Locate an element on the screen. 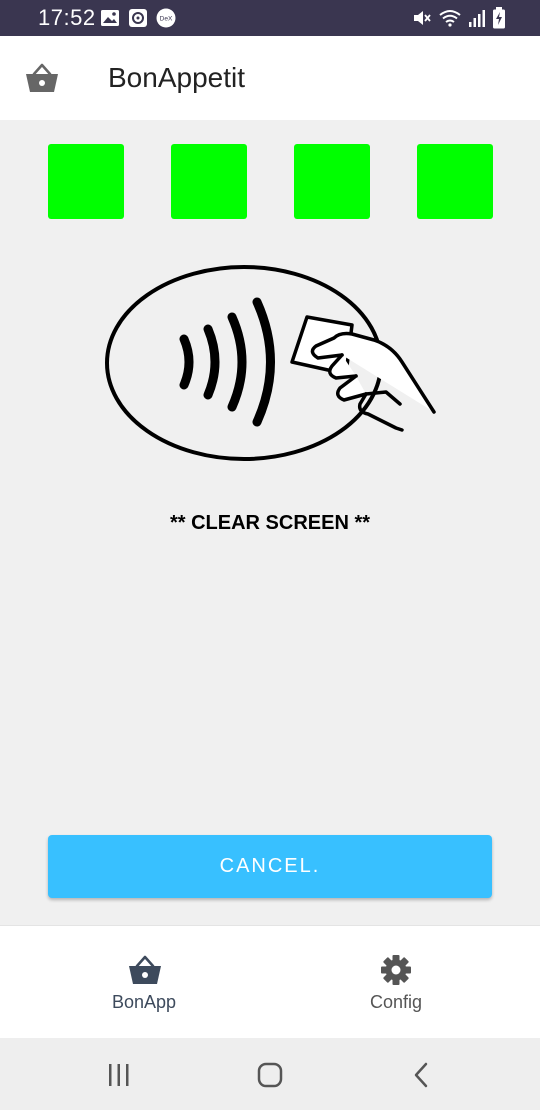  system-navigation-bar is located at coordinates (270, 1074).